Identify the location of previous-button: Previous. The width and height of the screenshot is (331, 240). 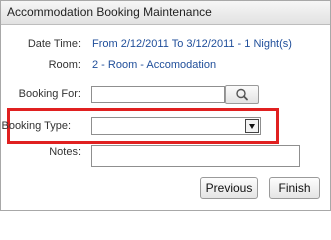
(229, 188).